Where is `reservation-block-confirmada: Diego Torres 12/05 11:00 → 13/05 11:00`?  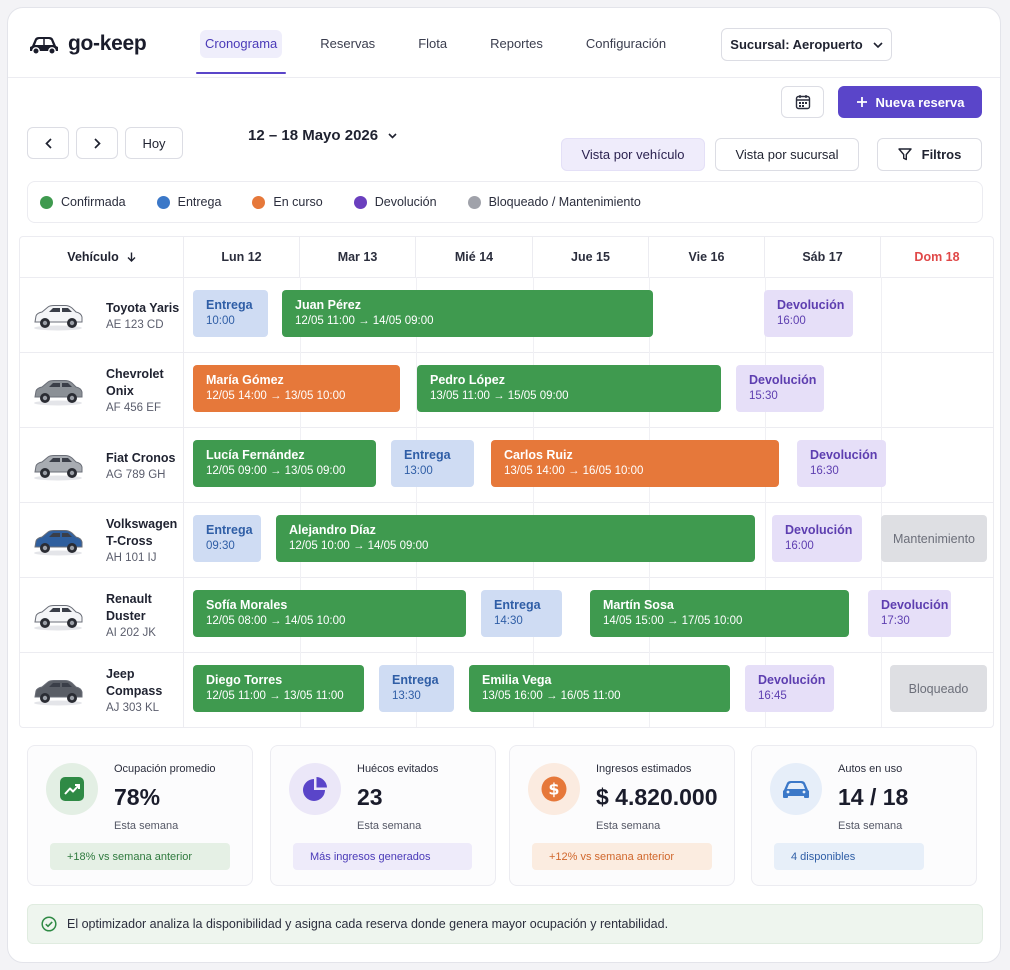
reservation-block-confirmada: Diego Torres 12/05 11:00 → 13/05 11:00 is located at coordinates (278, 688).